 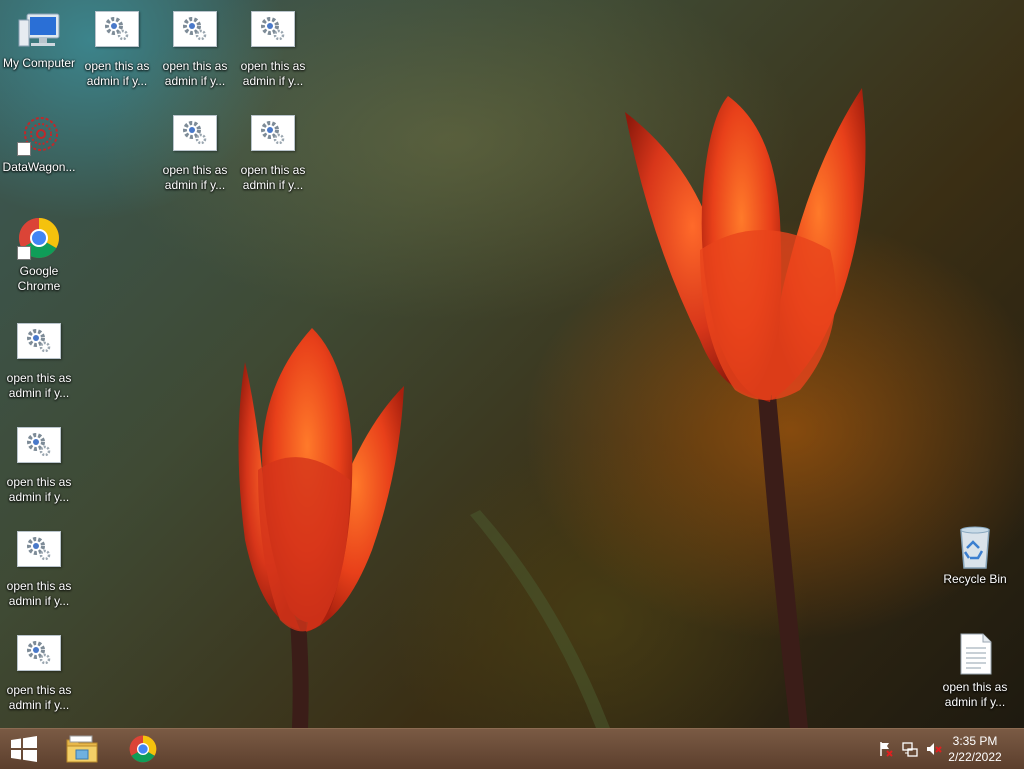 I want to click on windows-logo-icon, so click(x=24, y=749).